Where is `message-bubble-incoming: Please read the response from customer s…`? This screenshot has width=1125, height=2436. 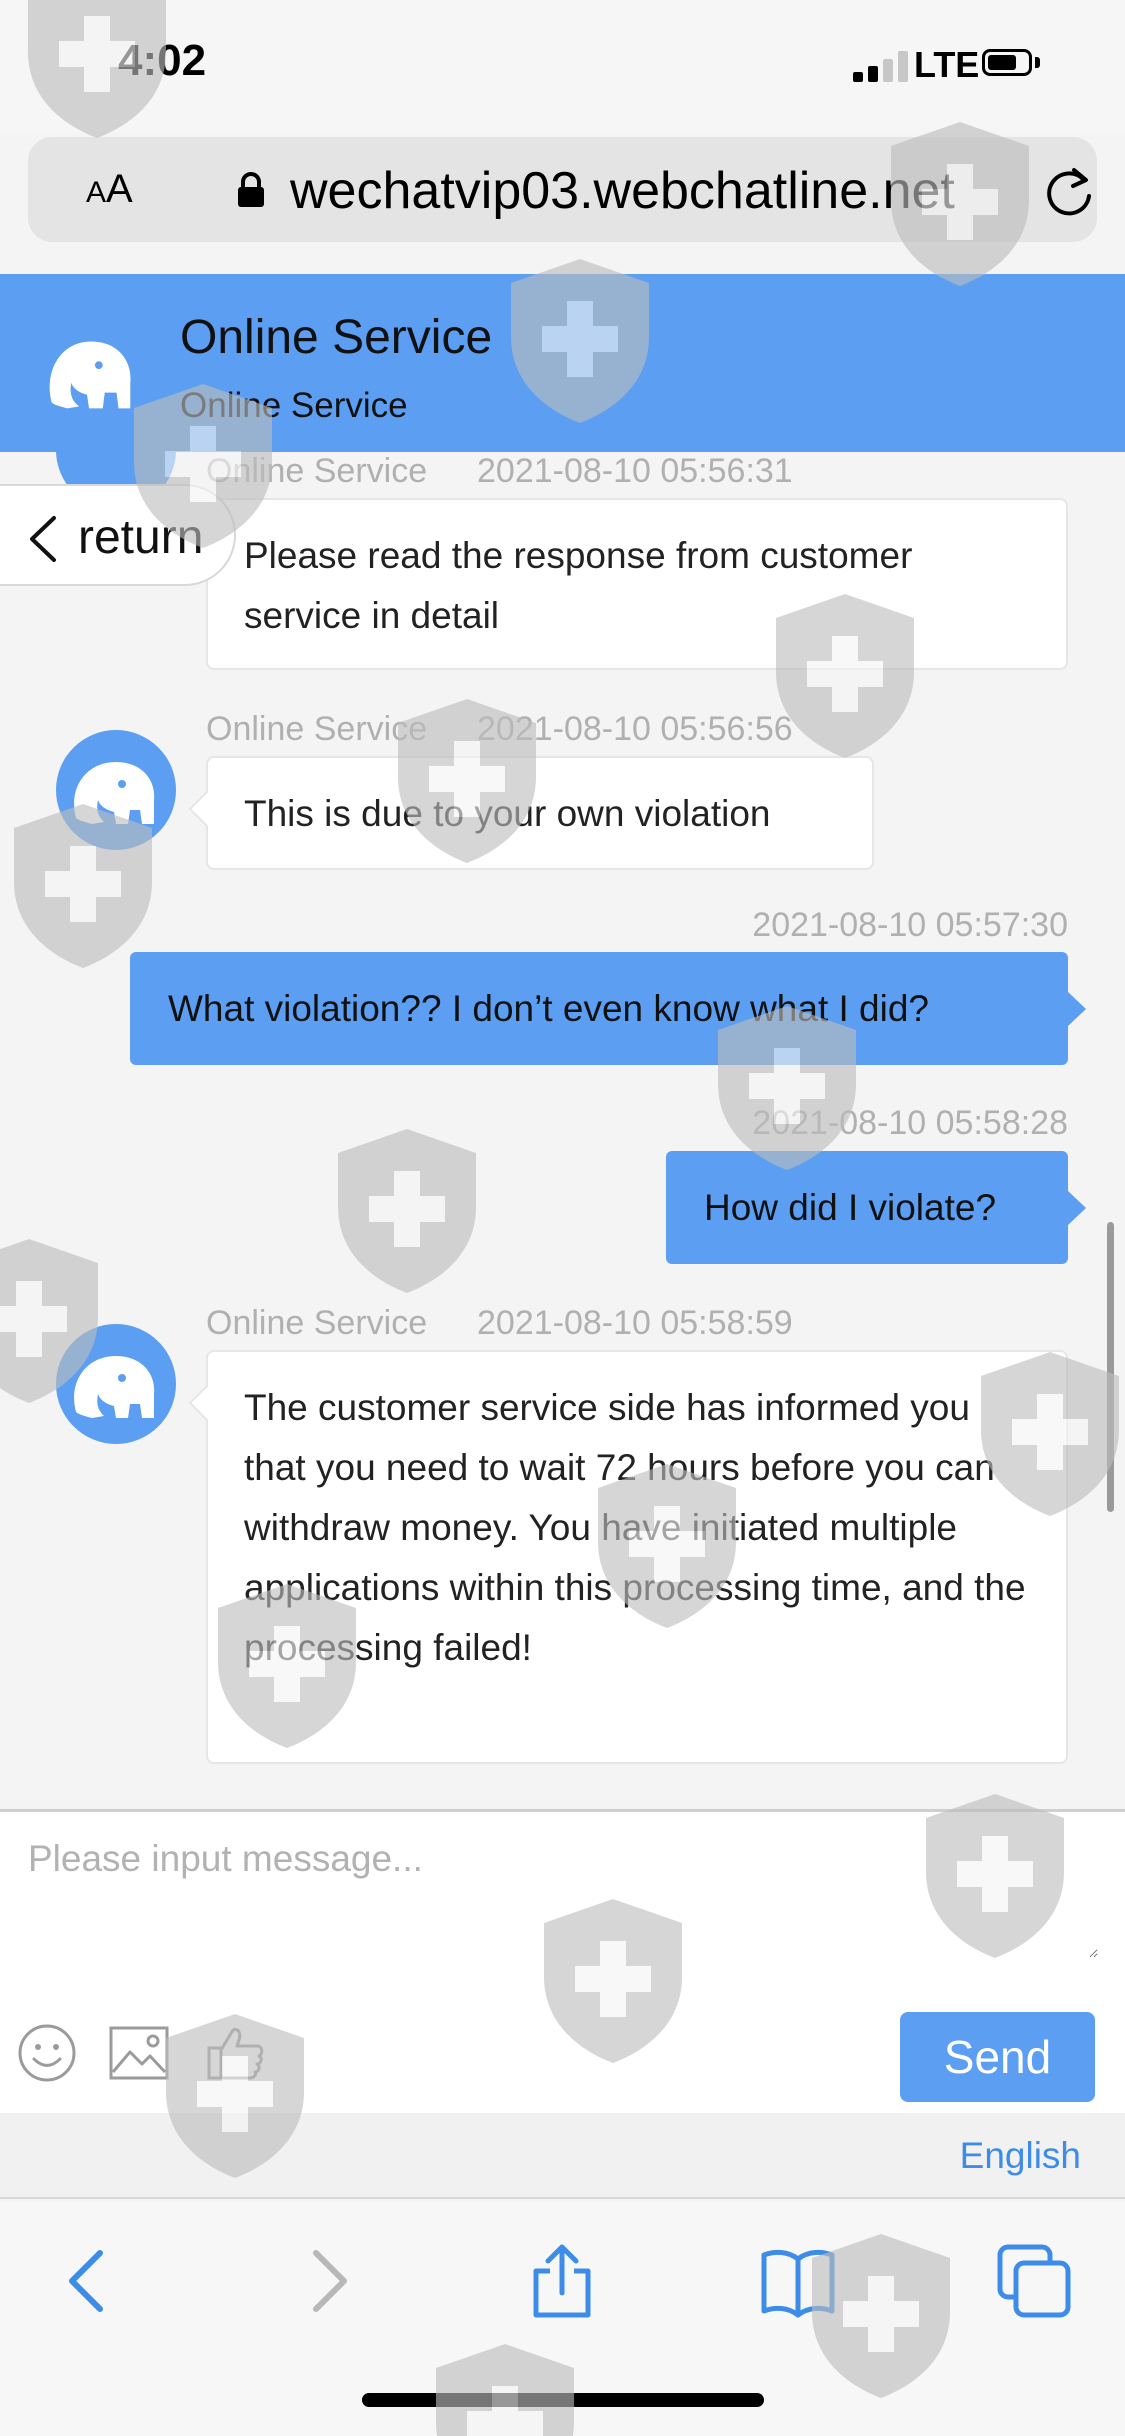
message-bubble-incoming: Please read the response from customer s… is located at coordinates (637, 584).